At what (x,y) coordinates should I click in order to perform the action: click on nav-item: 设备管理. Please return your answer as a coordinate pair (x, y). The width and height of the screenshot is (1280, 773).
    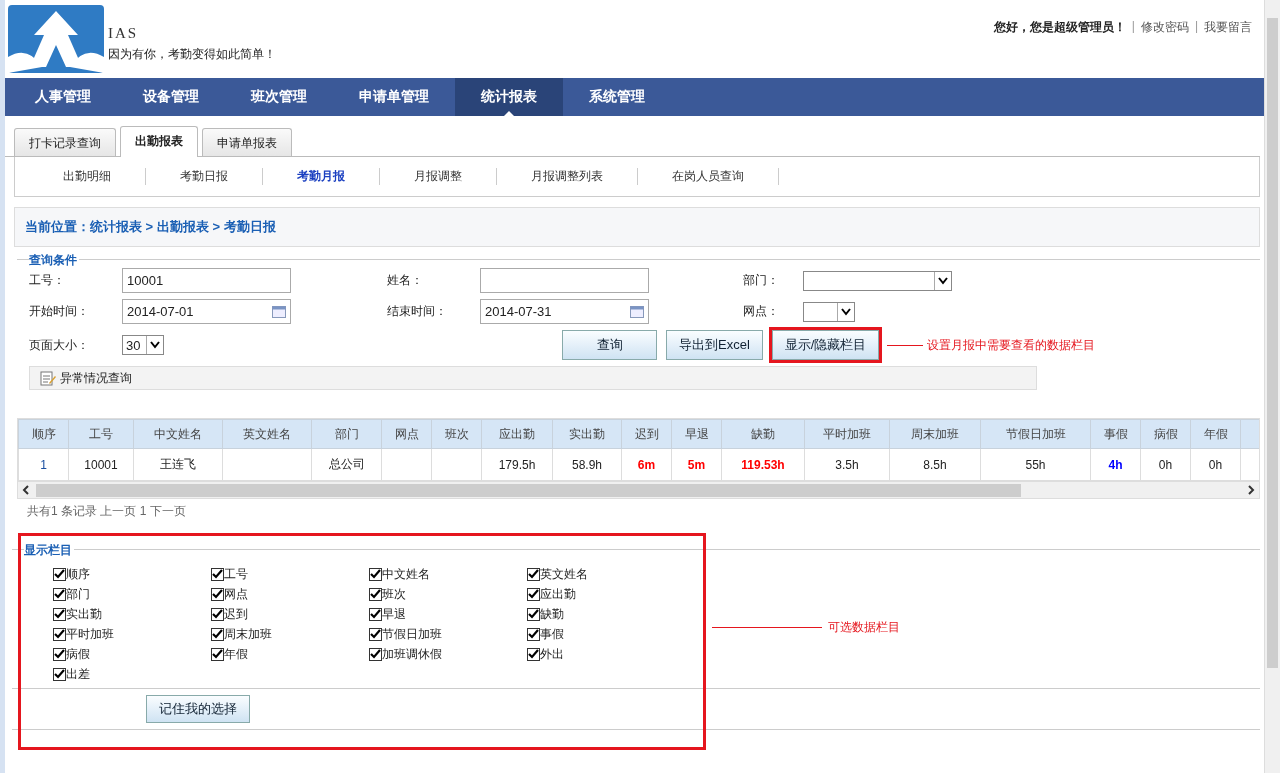
    Looking at the image, I should click on (171, 97).